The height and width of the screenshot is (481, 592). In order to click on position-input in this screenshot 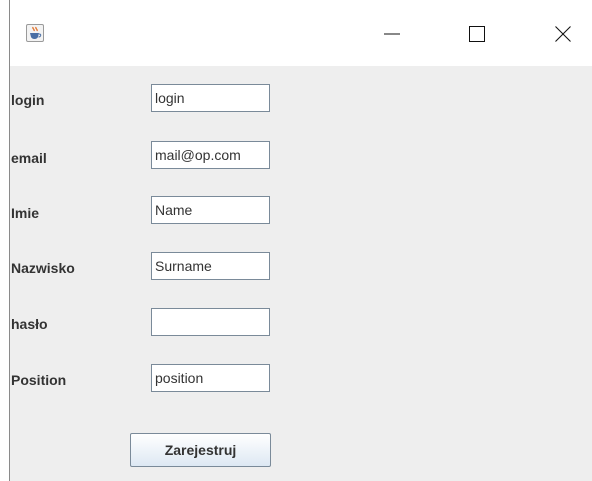, I will do `click(210, 378)`.